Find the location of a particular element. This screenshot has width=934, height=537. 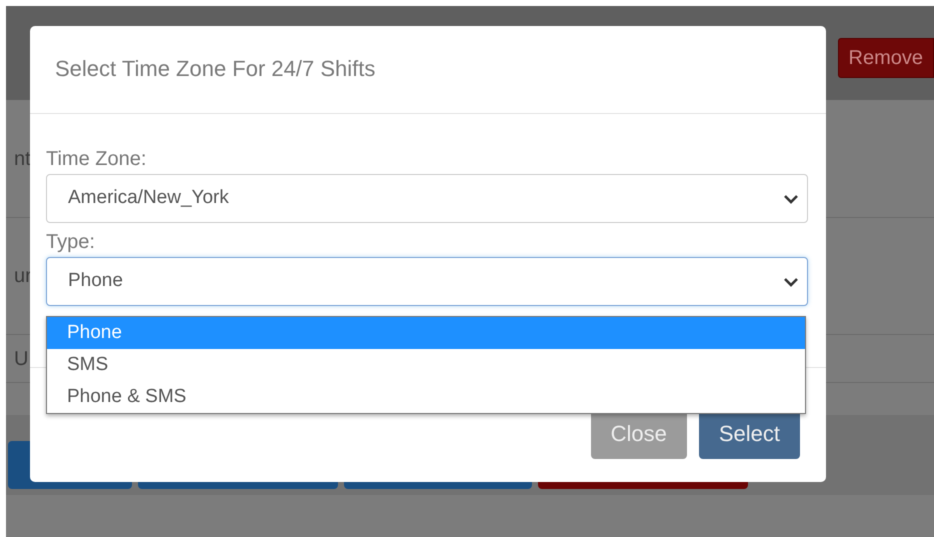

modal-title: Select Time Zone For 24/7 Shifts is located at coordinates (215, 69).